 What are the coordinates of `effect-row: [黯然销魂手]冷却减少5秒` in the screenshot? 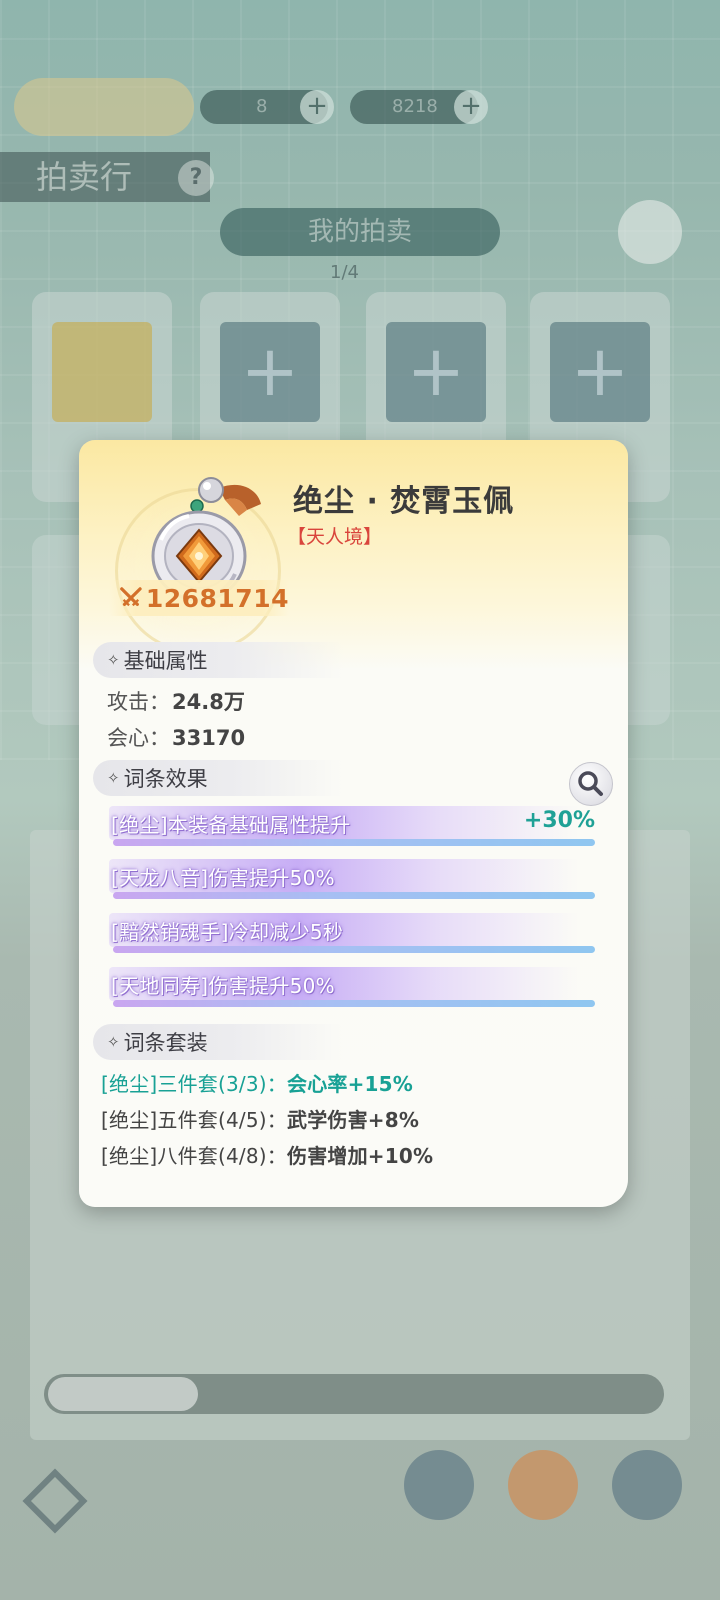 It's located at (352, 933).